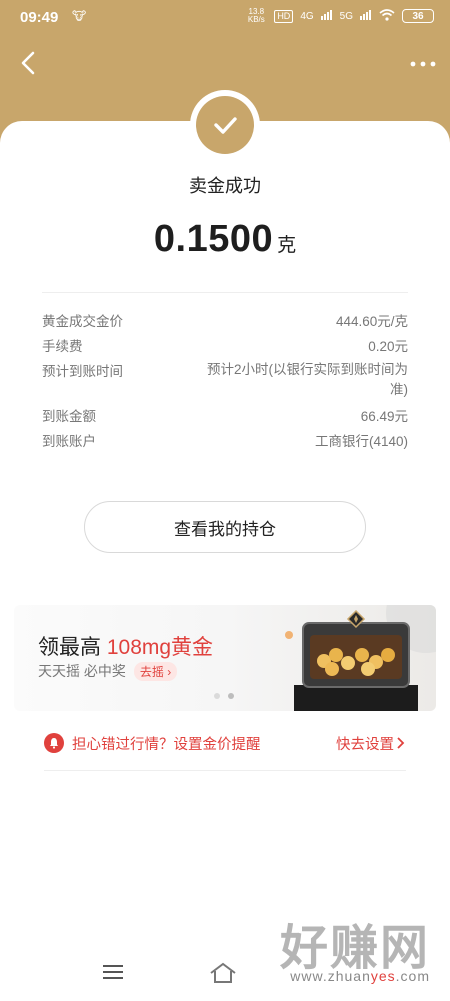 The height and width of the screenshot is (1001, 450). I want to click on pagination-dot-active, so click(231, 696).